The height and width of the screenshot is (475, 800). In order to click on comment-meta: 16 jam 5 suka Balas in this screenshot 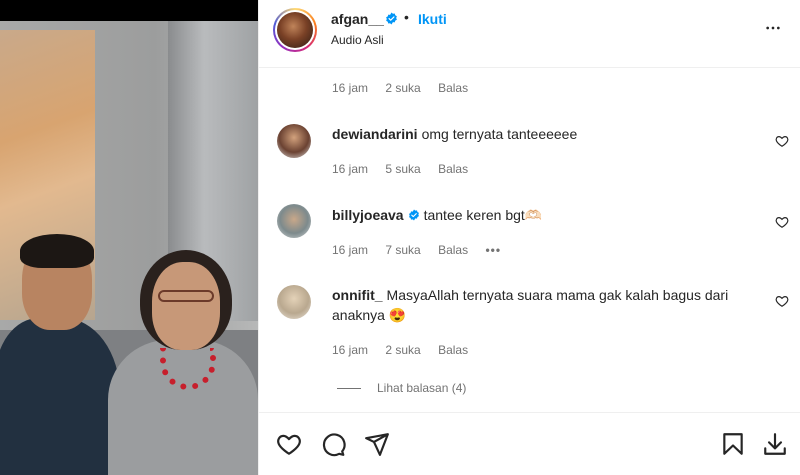, I will do `click(407, 169)`.